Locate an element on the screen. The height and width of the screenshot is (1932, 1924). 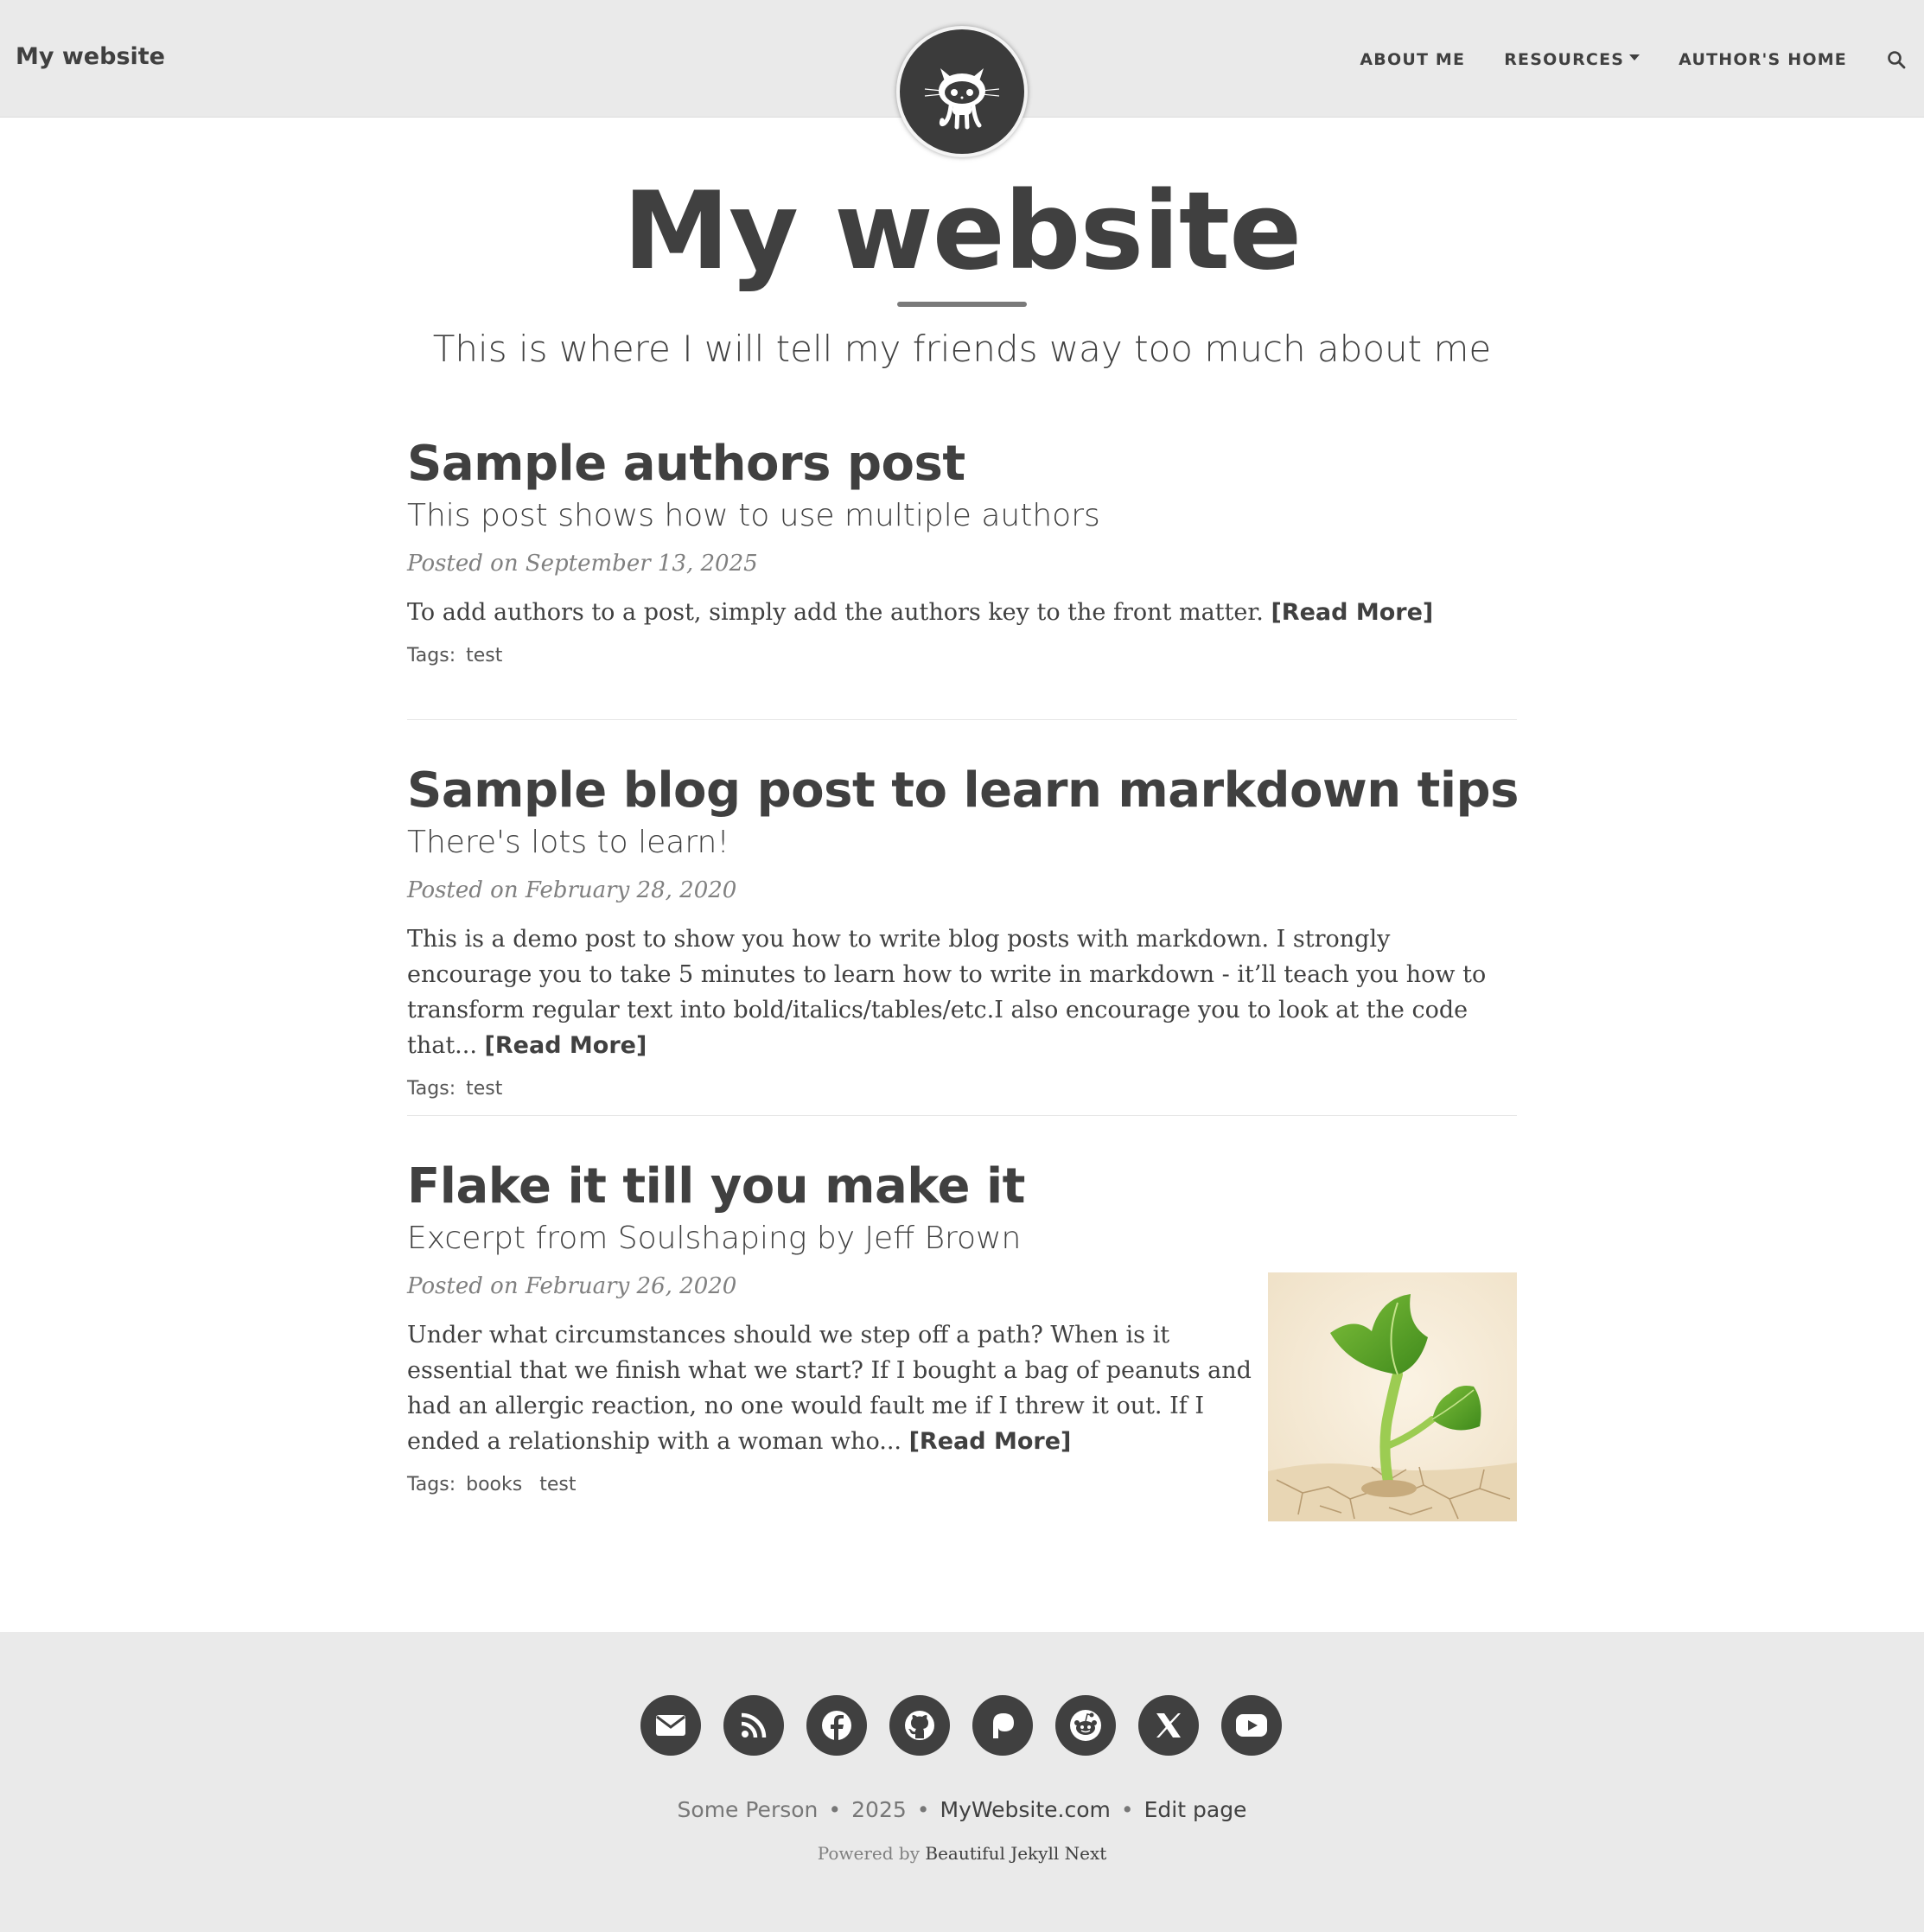
post-thumbnail-image is located at coordinates (1392, 1396).